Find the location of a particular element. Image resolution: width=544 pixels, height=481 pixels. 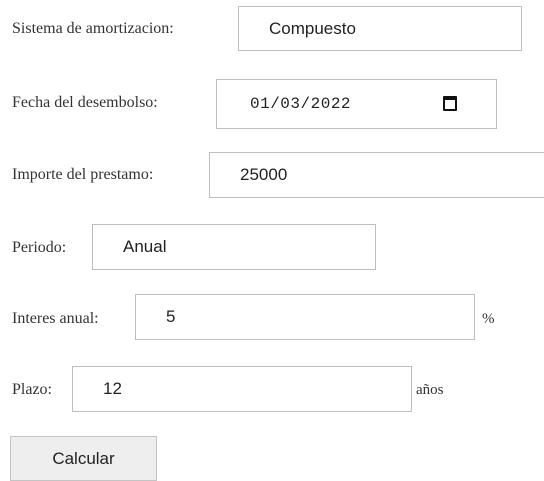

sistema-select: Compuesto is located at coordinates (380, 28).